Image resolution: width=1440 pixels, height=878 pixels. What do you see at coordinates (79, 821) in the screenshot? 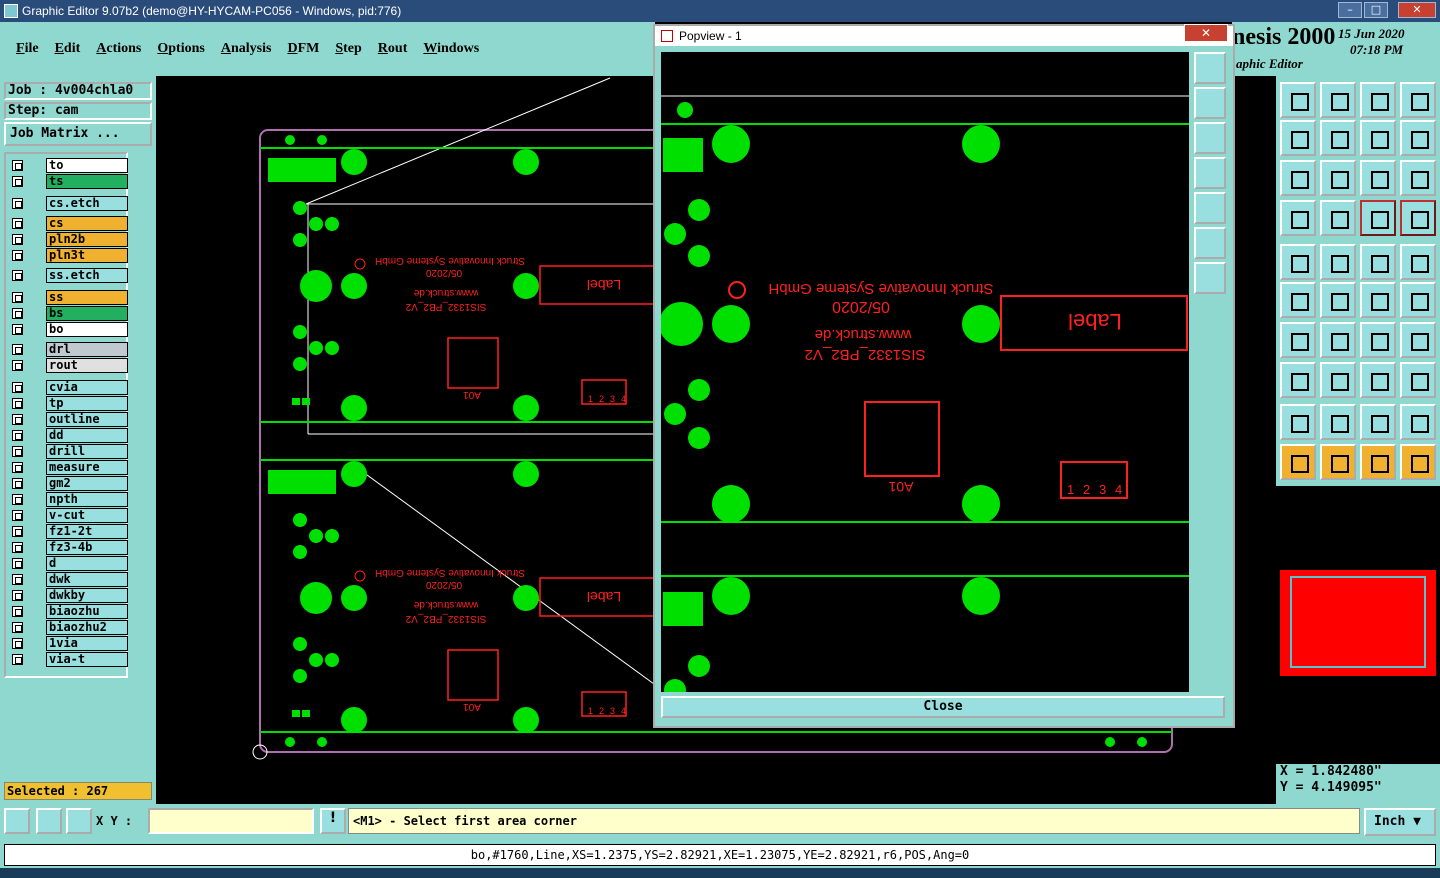
I see `grid-icon` at bounding box center [79, 821].